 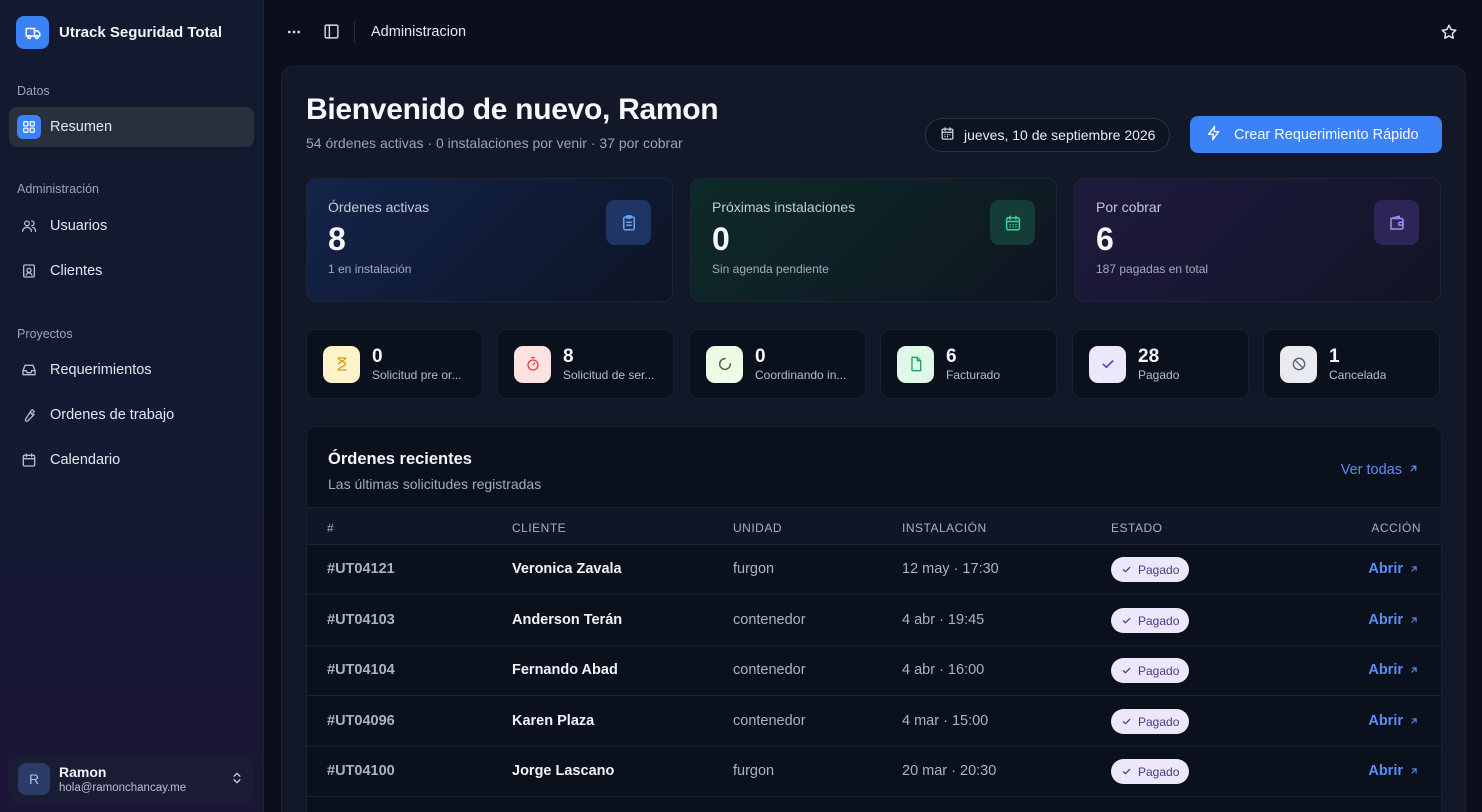 I want to click on sidebar-item-label: Ordenes de trabajo, so click(x=112, y=415).